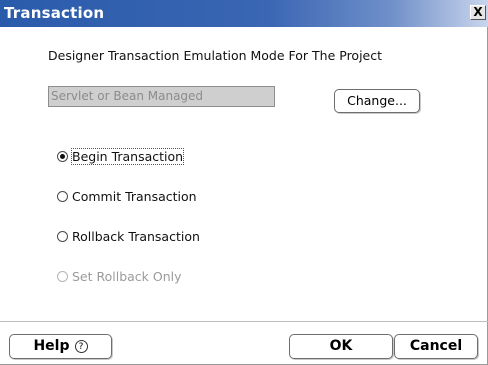  I want to click on emulation-mode-field: Servlet or Bean Managed, so click(161, 96).